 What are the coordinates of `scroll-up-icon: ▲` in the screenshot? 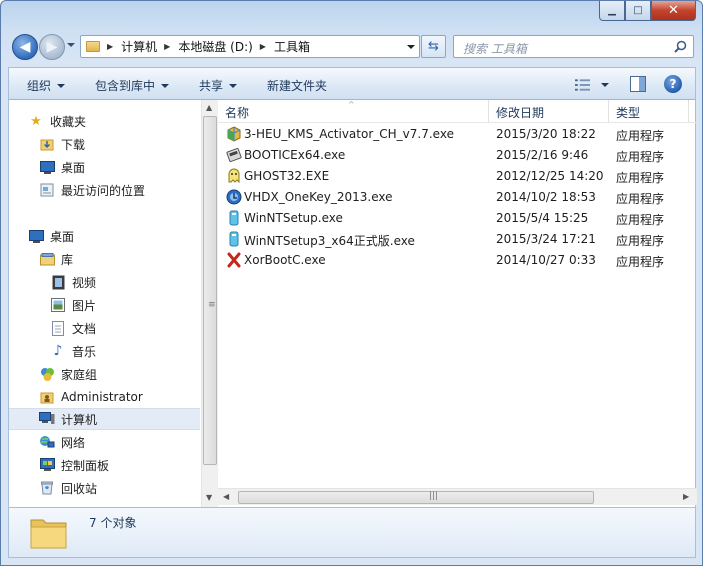 It's located at (209, 107).